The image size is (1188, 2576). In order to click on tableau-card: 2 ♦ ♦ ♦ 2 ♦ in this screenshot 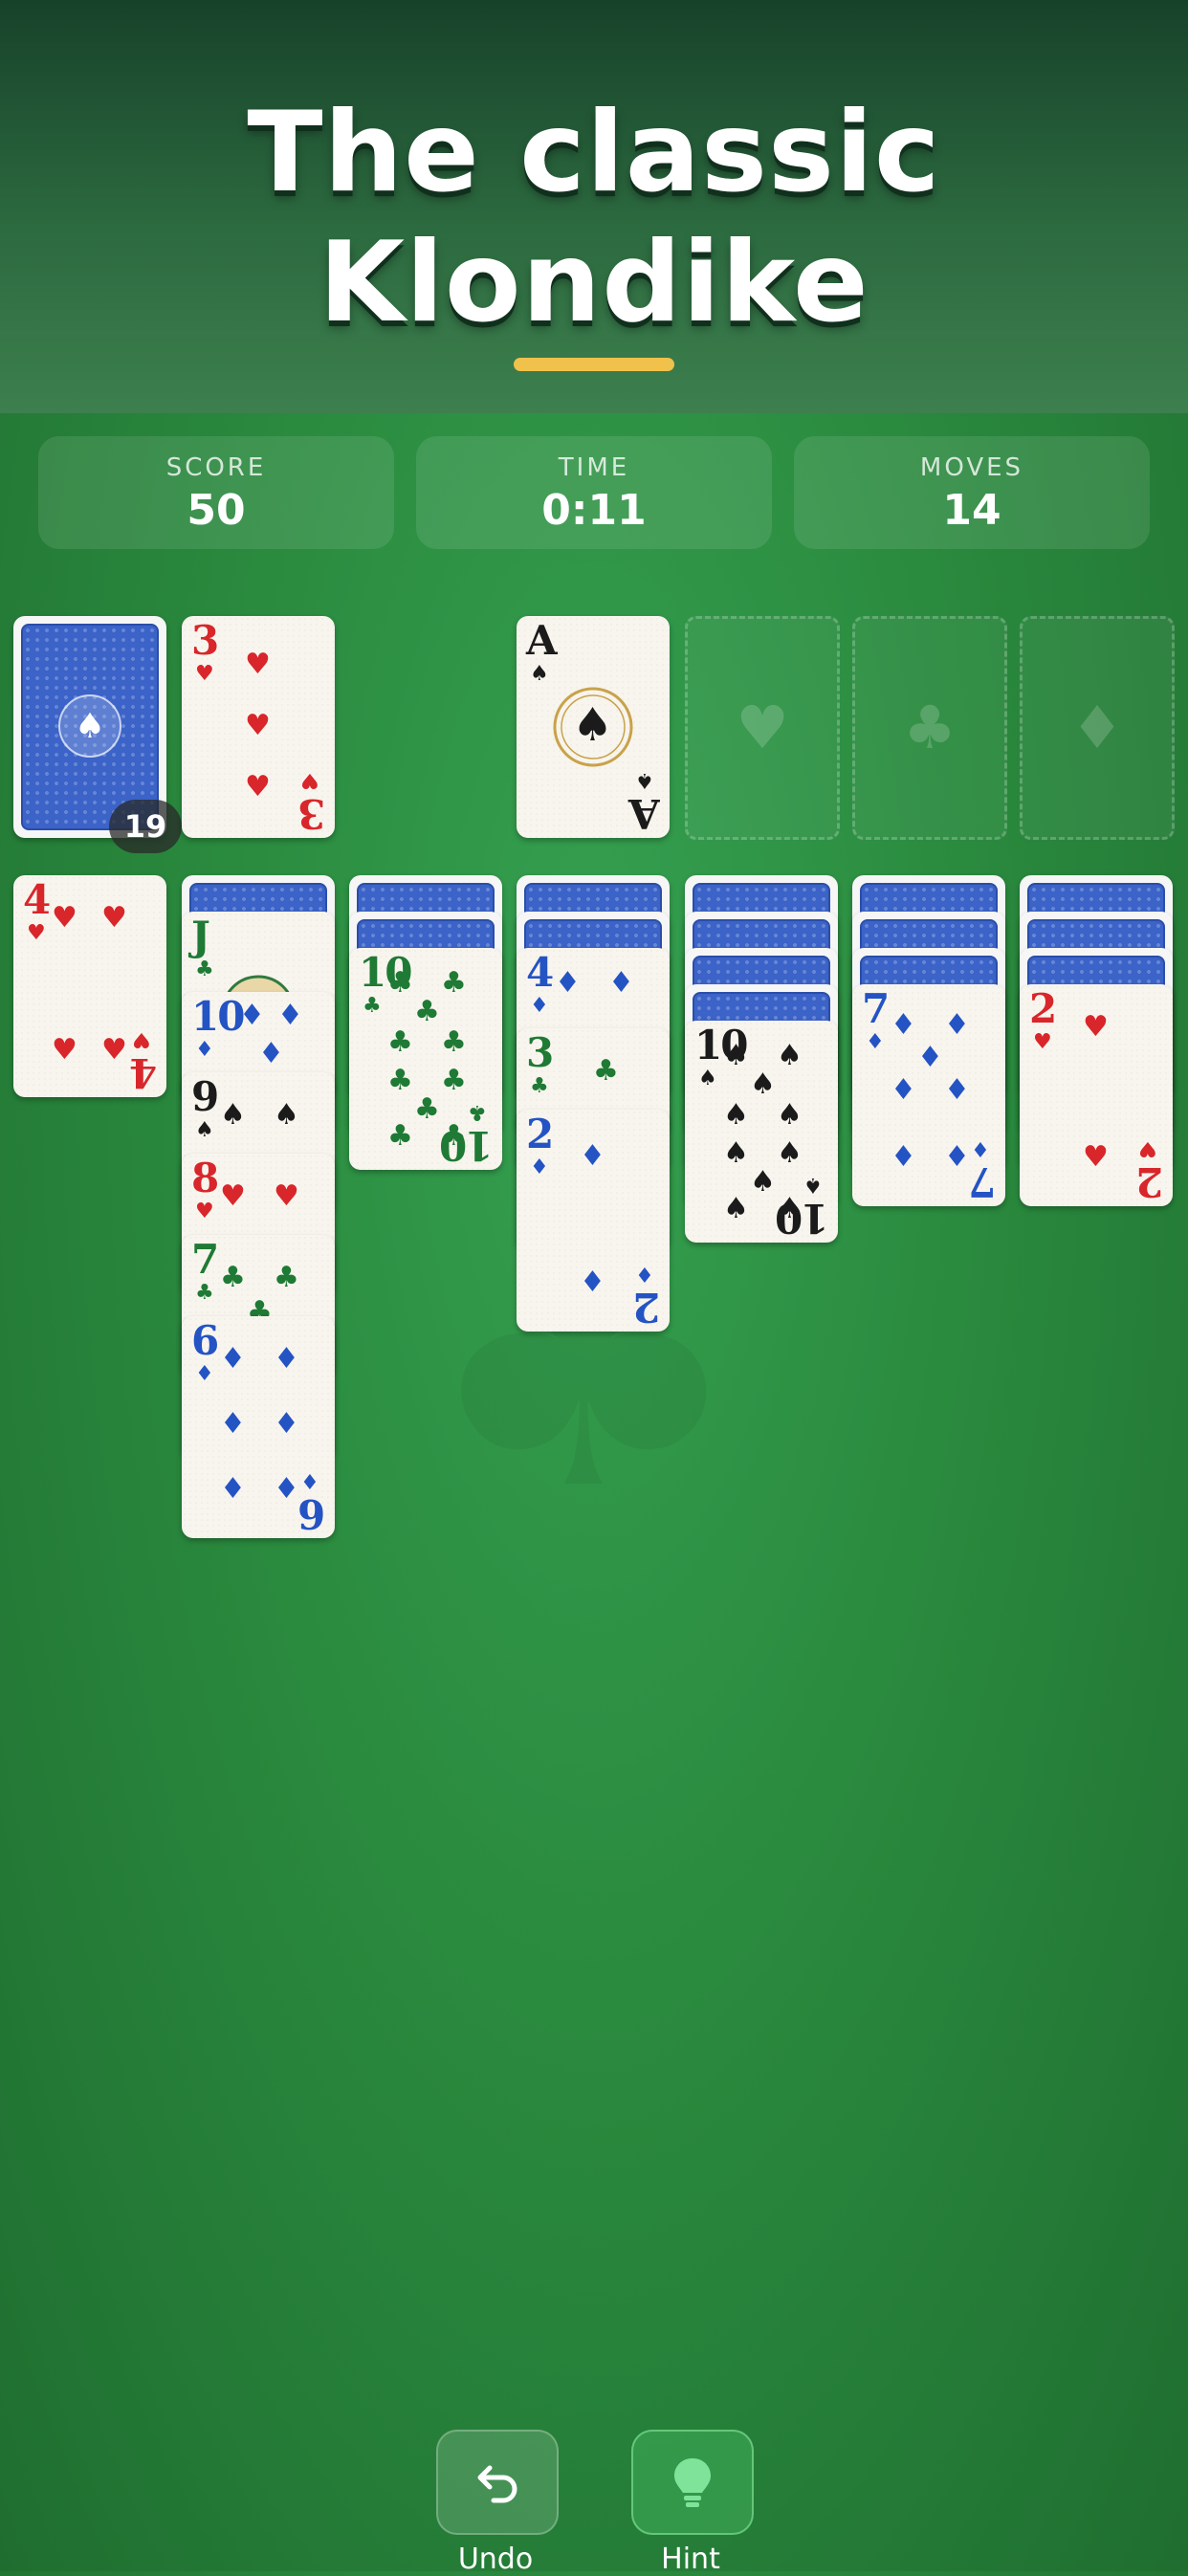, I will do `click(593, 1221)`.